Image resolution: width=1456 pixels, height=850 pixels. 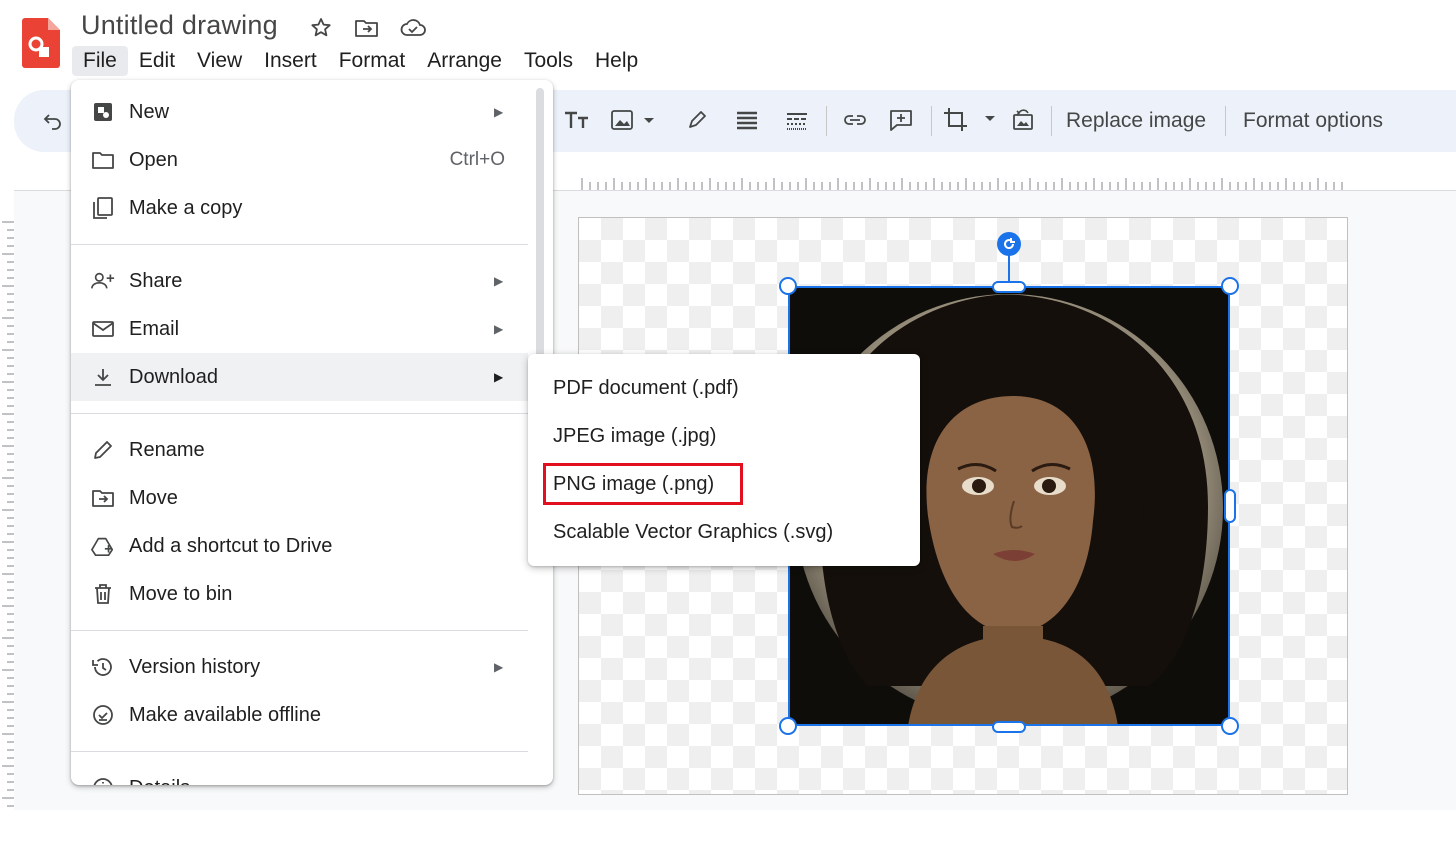 What do you see at coordinates (231, 545) in the screenshot?
I see `file-menu-label: Add a shortcut to Drive` at bounding box center [231, 545].